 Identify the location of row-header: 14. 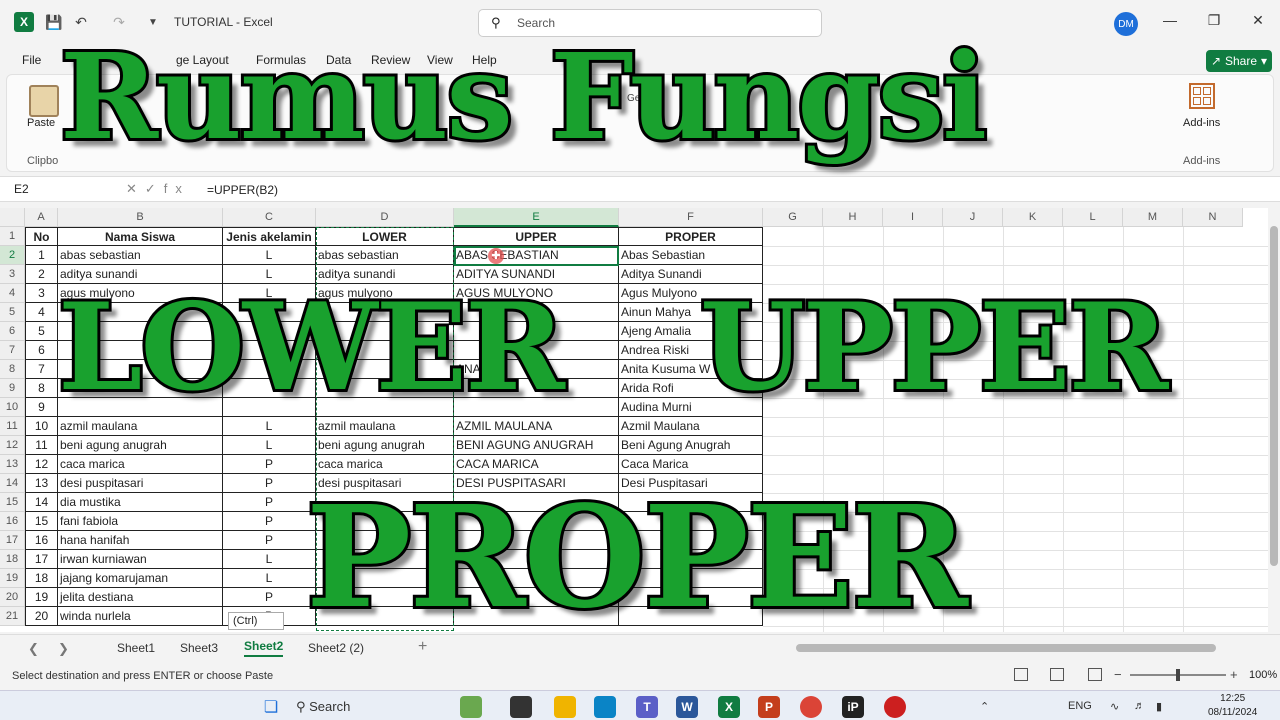
(12, 483).